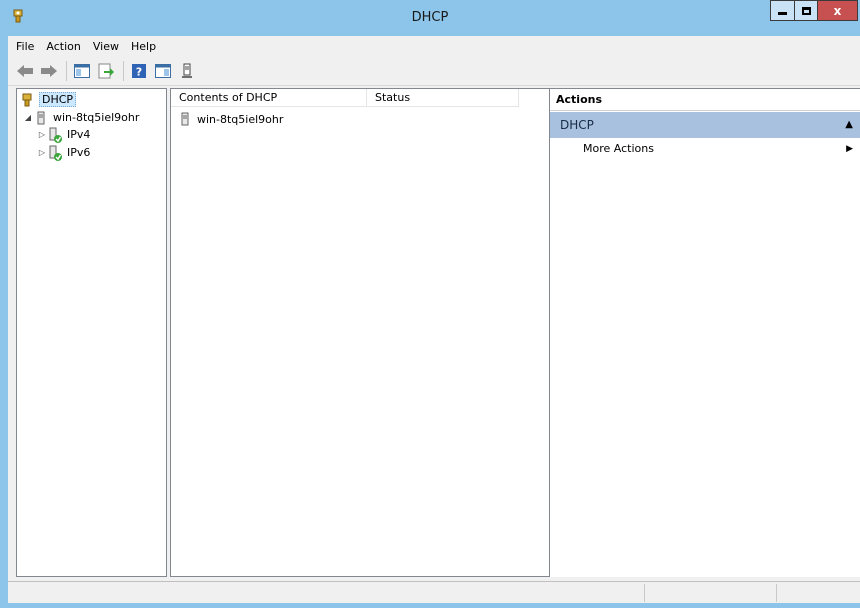 This screenshot has width=860, height=608. Describe the element at coordinates (782, 13) in the screenshot. I see `minimize-icon` at that location.